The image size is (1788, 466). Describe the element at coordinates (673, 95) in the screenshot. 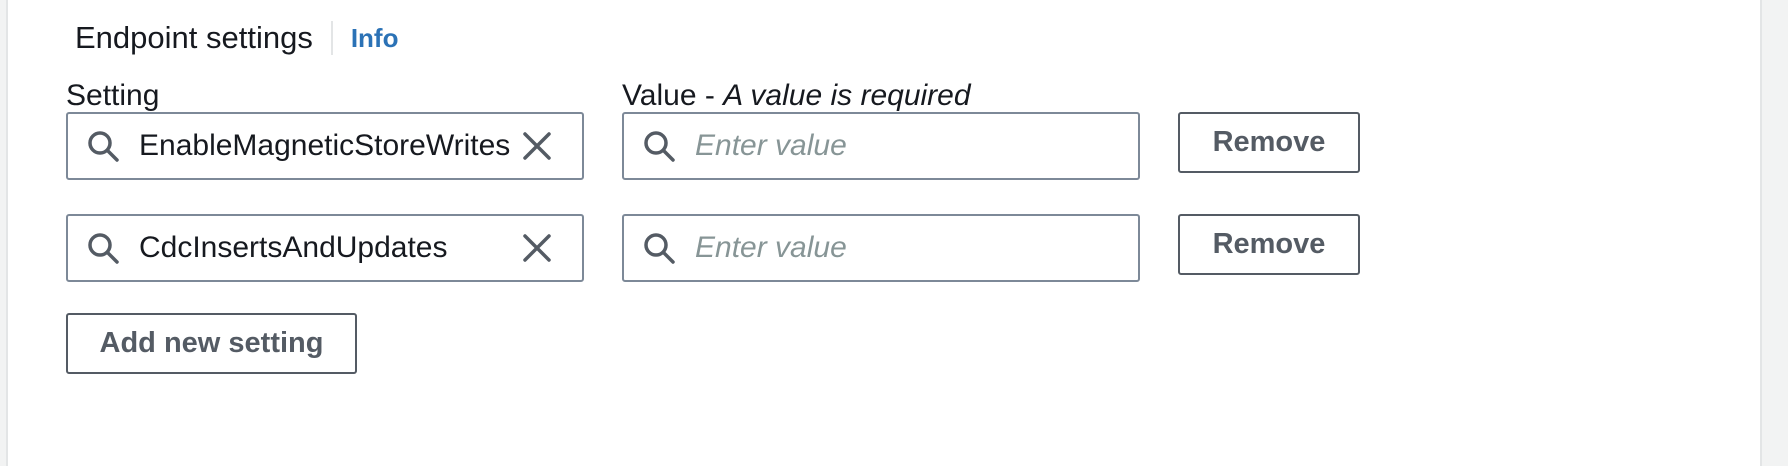

I see `value-label-text: Value -` at that location.